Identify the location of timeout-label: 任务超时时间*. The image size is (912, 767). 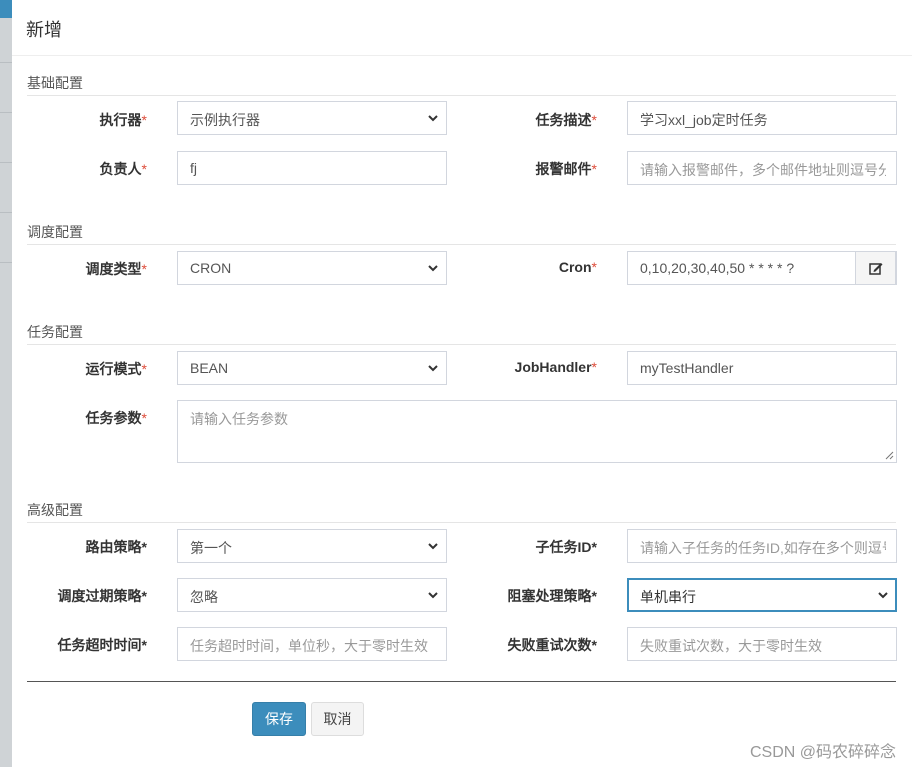
(102, 645).